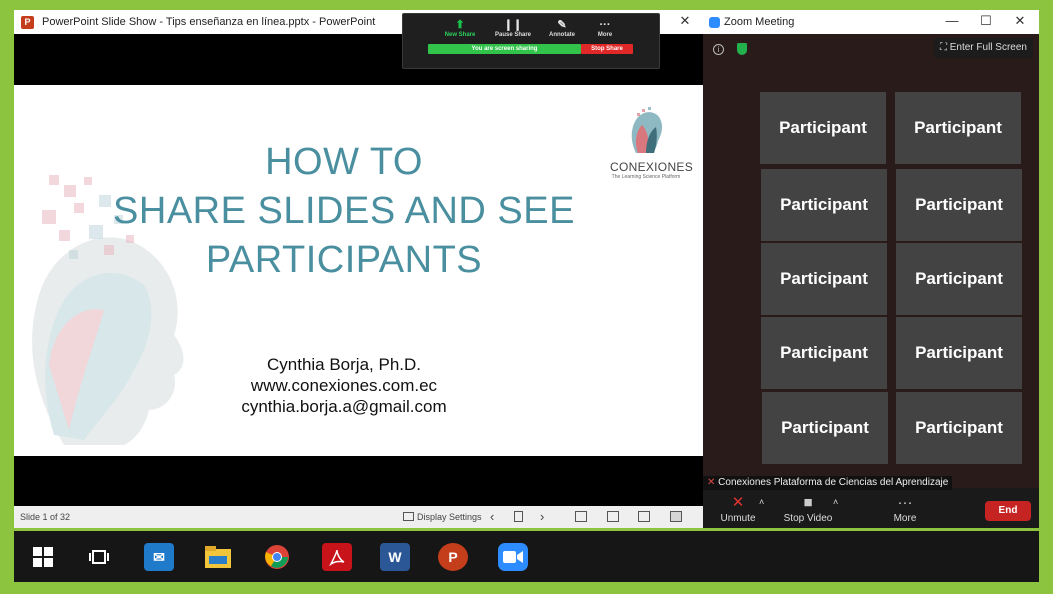  I want to click on slide-title: HOW TO SHARE SLIDES AND SEE PARTICIPANTS, so click(344, 211).